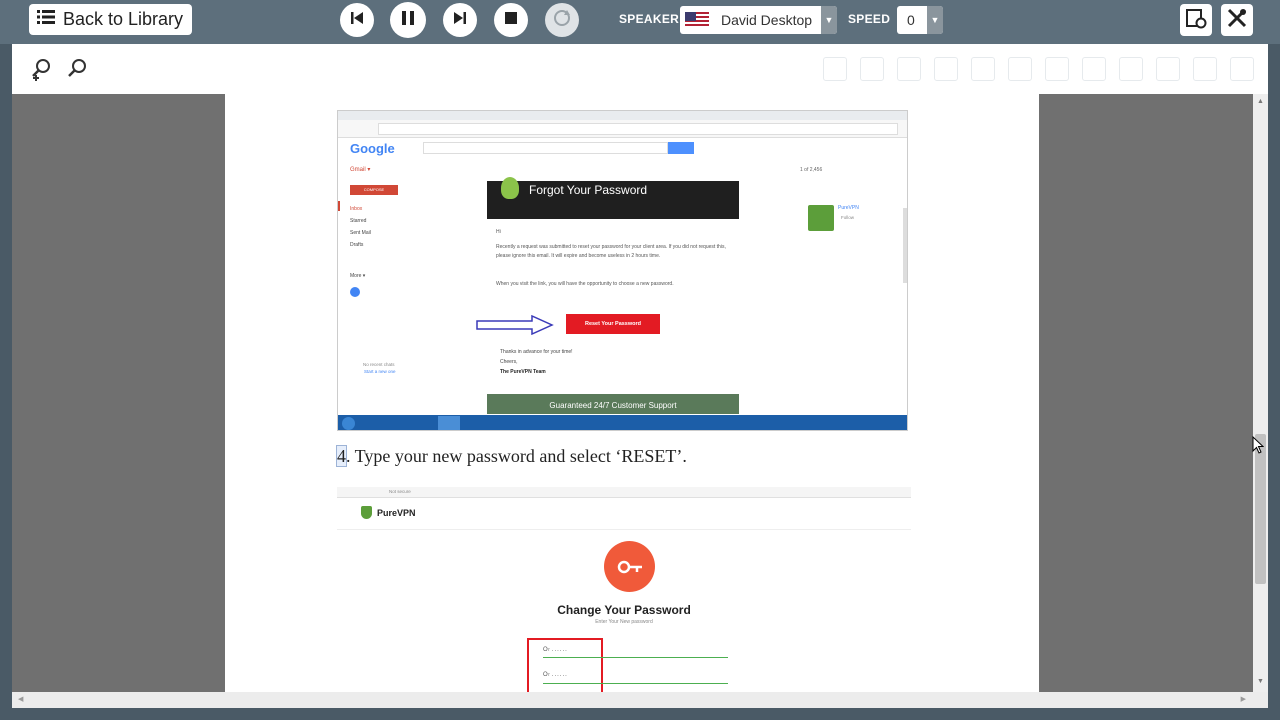 The height and width of the screenshot is (720, 1280). I want to click on back-to-library-button: Back to Library, so click(110, 19).